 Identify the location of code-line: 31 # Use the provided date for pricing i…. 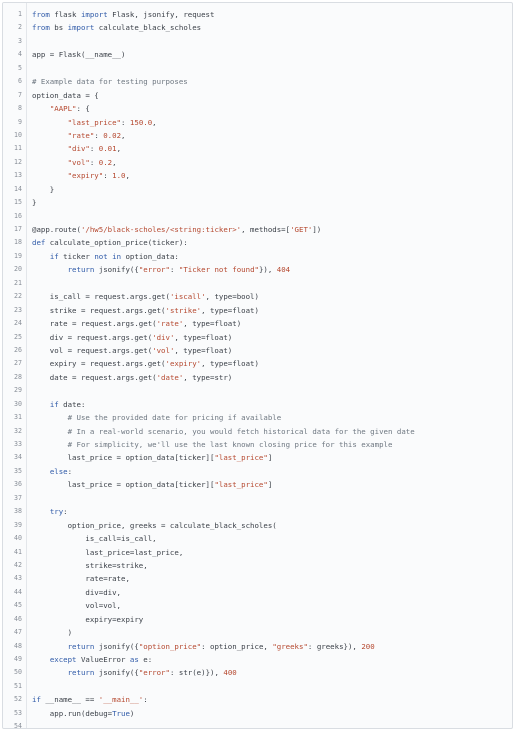
(257, 417).